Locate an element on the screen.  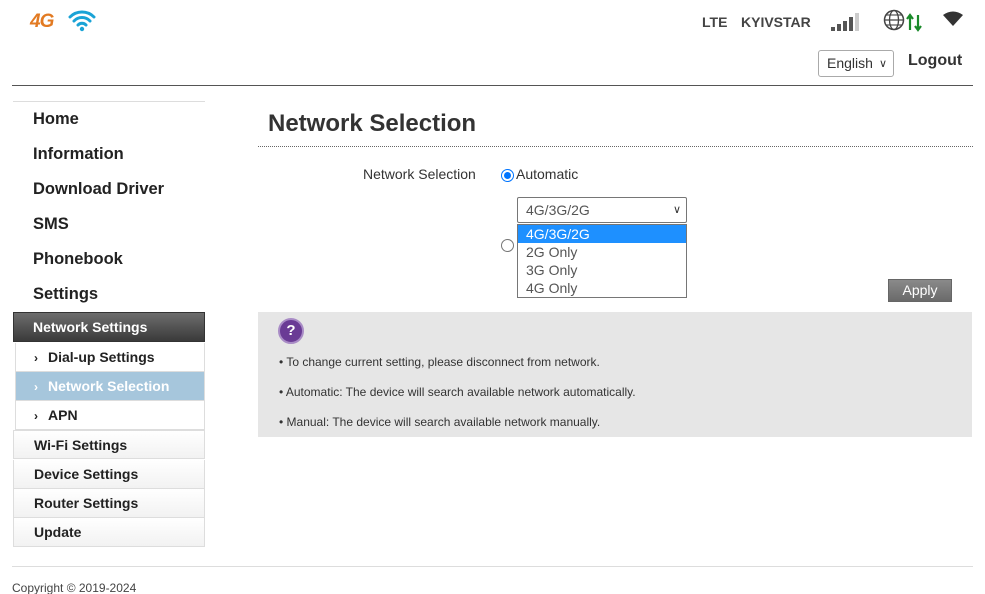
copyright-text: Copyright © 2019-2024 is located at coordinates (74, 587).